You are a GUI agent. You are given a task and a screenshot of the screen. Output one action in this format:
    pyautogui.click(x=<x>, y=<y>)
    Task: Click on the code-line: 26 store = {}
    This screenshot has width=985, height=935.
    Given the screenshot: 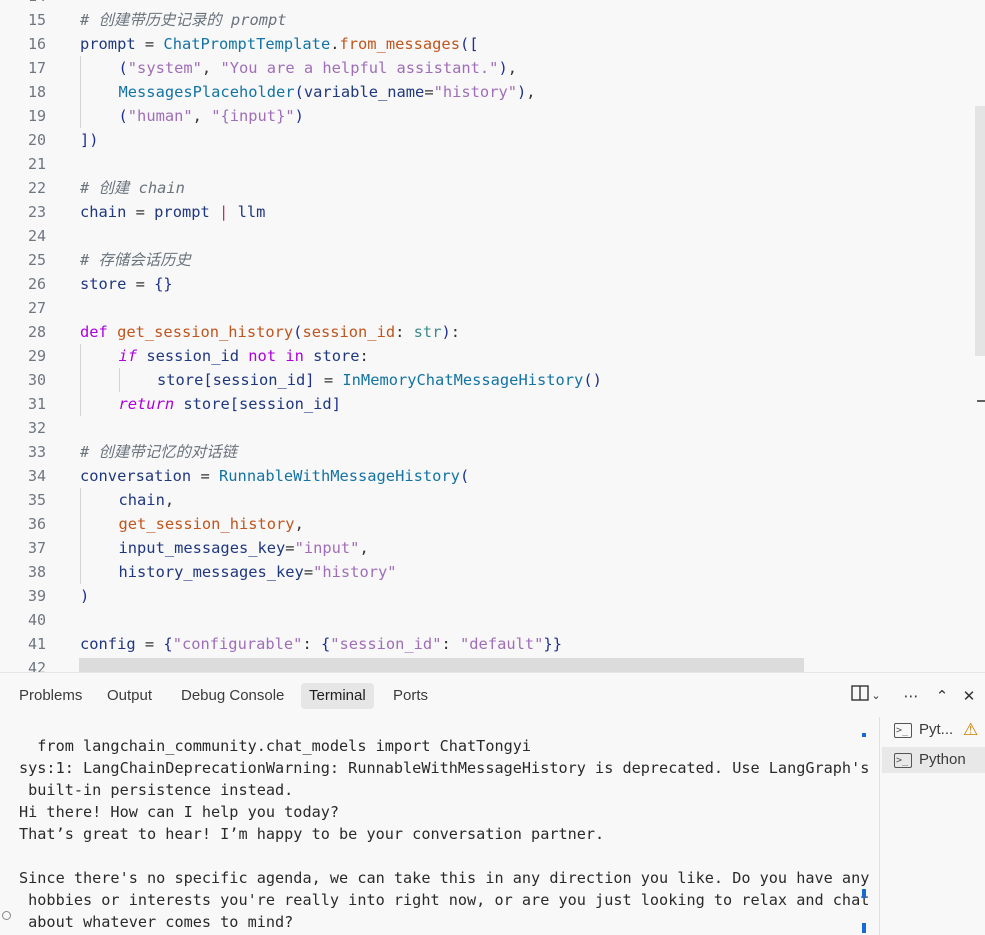 What is the action you would take?
    pyautogui.click(x=492, y=284)
    